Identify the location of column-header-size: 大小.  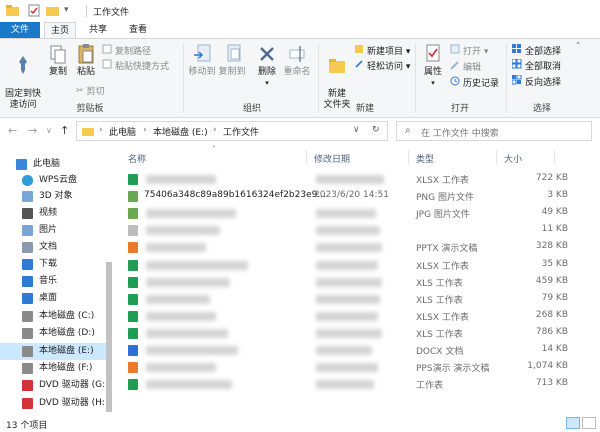
(513, 158).